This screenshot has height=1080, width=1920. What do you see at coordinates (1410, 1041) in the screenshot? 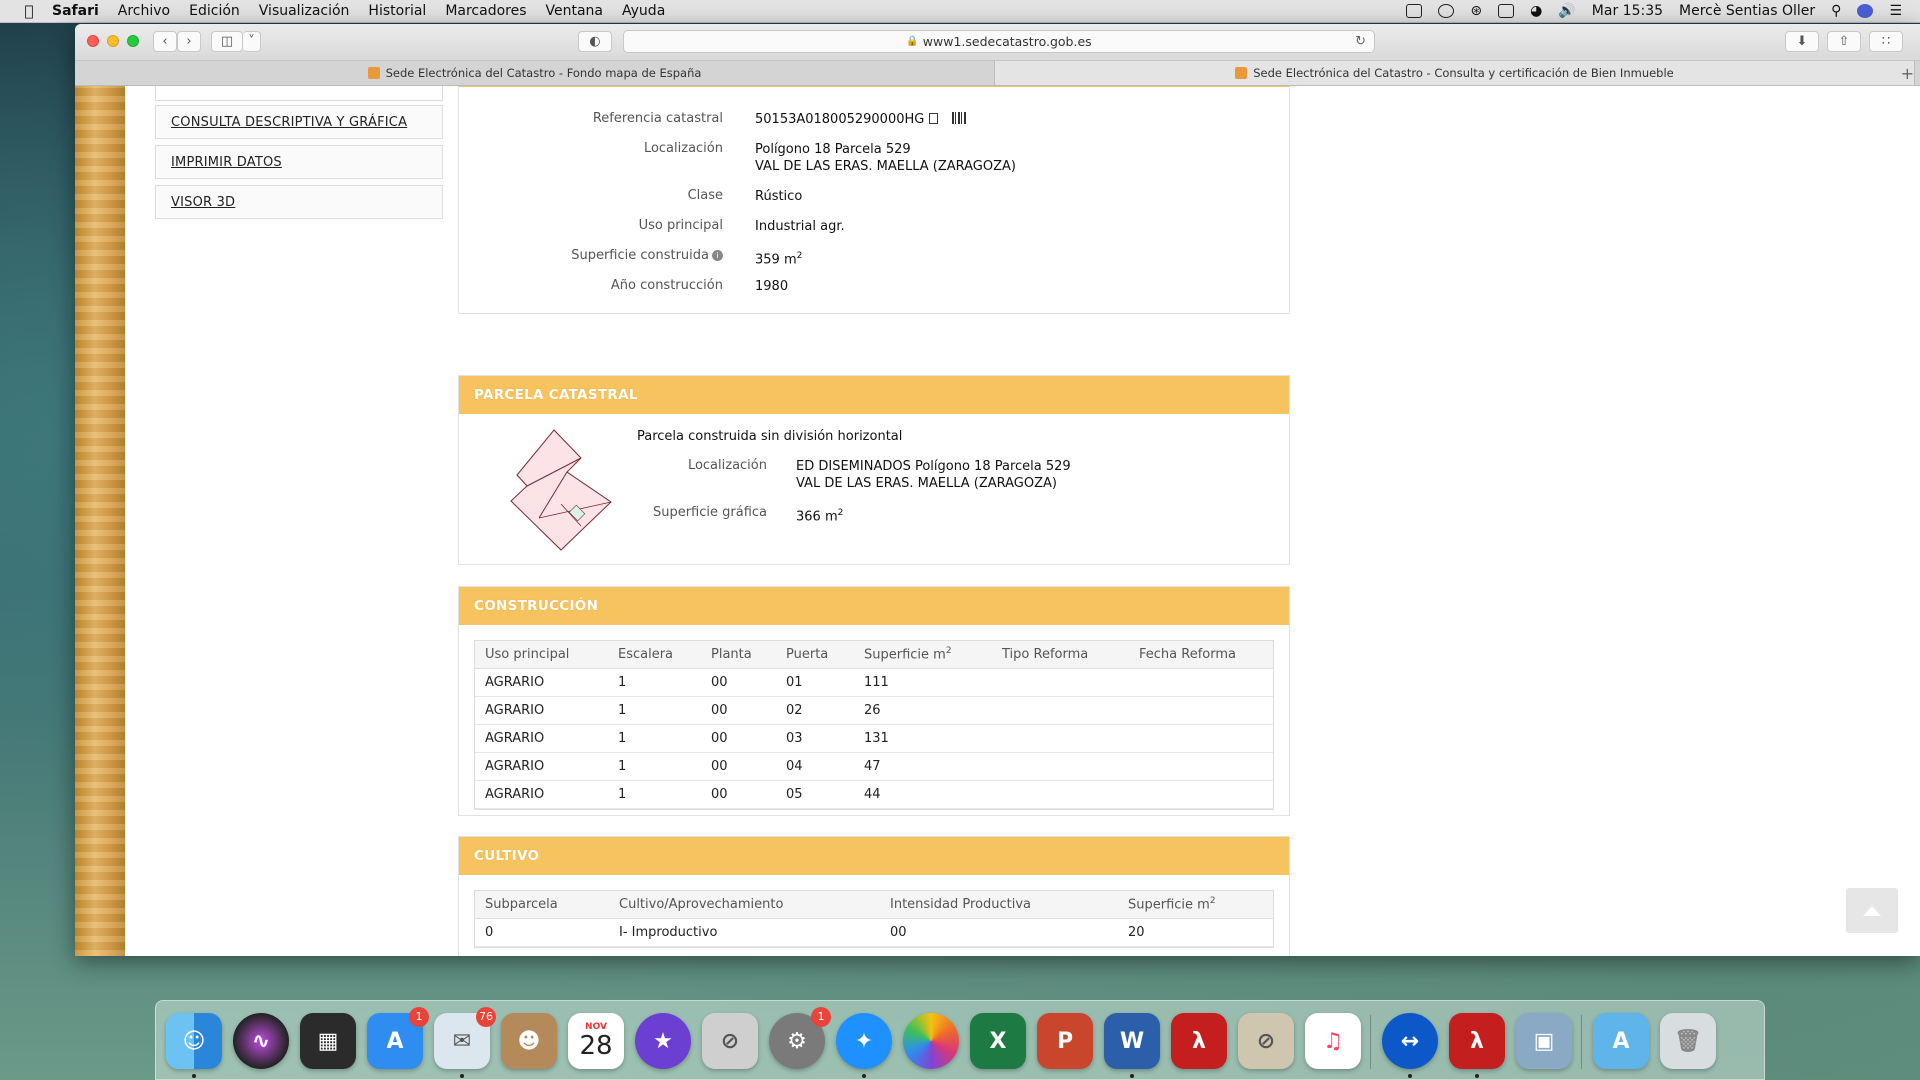
I see `teamviewer-icon: ↔` at bounding box center [1410, 1041].